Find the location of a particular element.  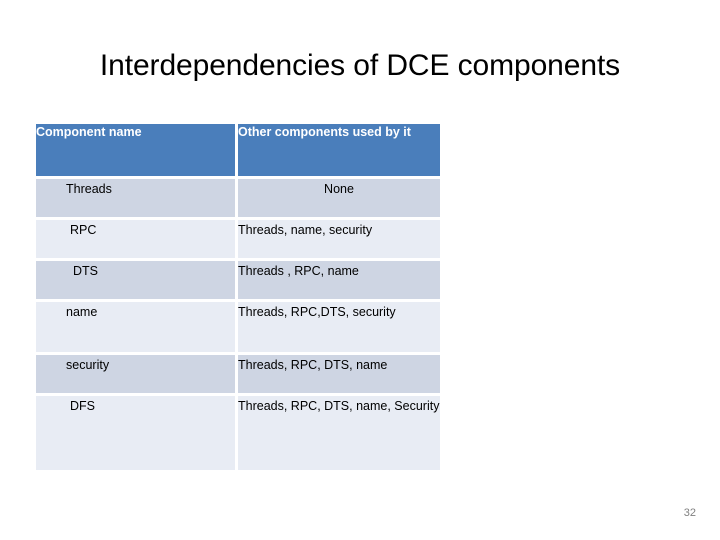

cell-component-name: RPC is located at coordinates (135, 239).